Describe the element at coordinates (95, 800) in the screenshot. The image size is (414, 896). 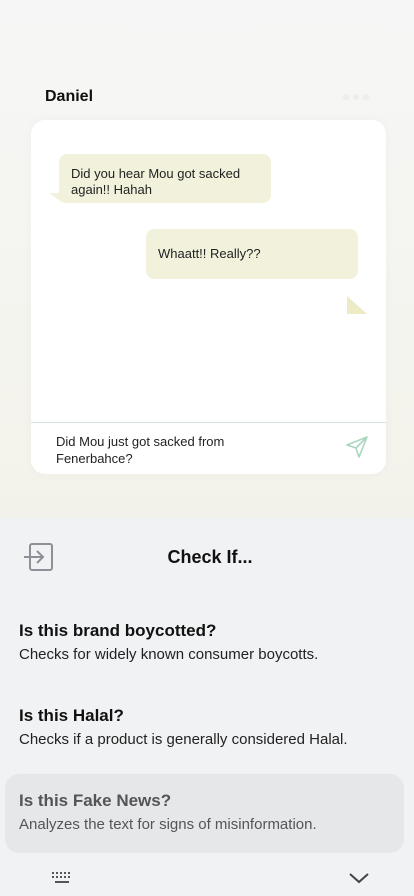
I see `option-title: Is this Fake News?` at that location.